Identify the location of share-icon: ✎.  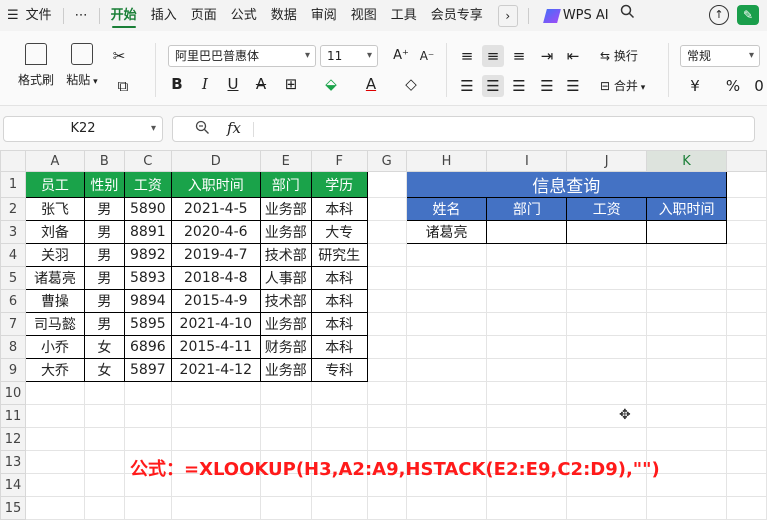
(748, 15).